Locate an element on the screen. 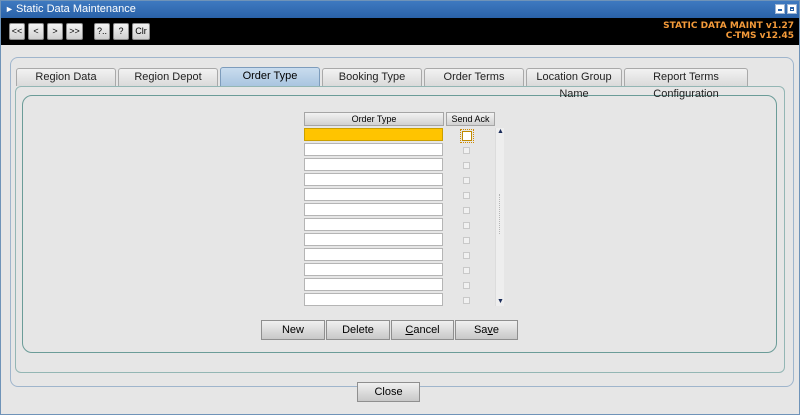 The image size is (800, 415). last-record-button: >> is located at coordinates (74, 31).